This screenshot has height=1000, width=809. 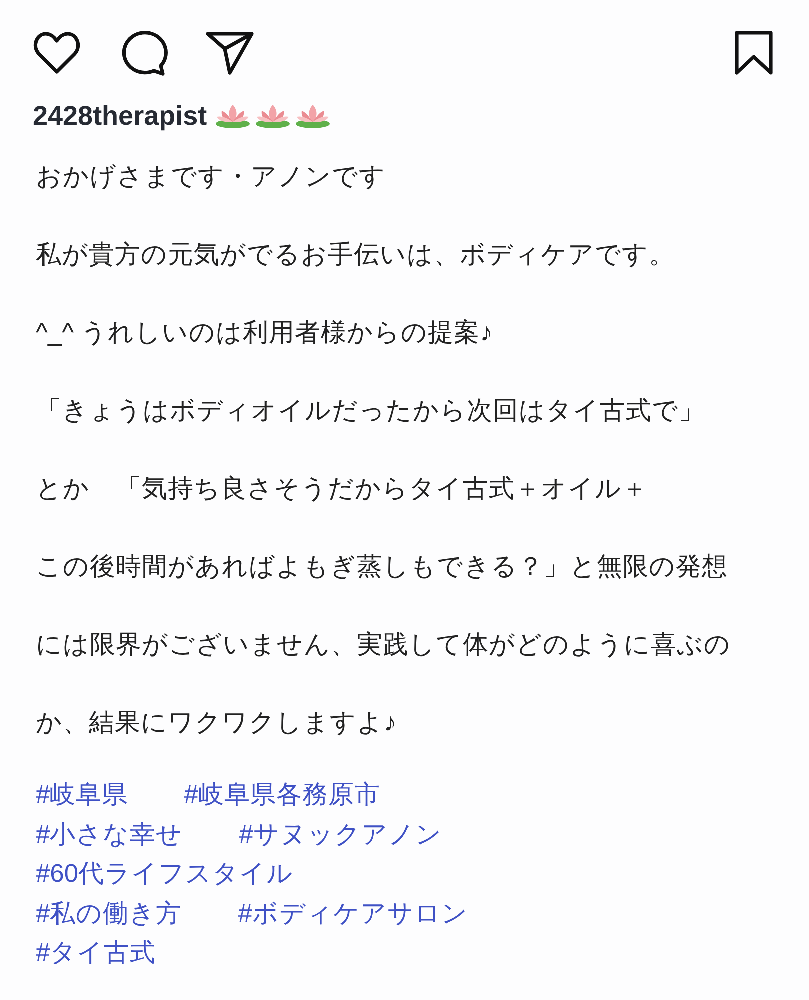 I want to click on caption-line: この後時間があればよもぎ蒸しもできる？」と無限の発想, so click(x=382, y=567).